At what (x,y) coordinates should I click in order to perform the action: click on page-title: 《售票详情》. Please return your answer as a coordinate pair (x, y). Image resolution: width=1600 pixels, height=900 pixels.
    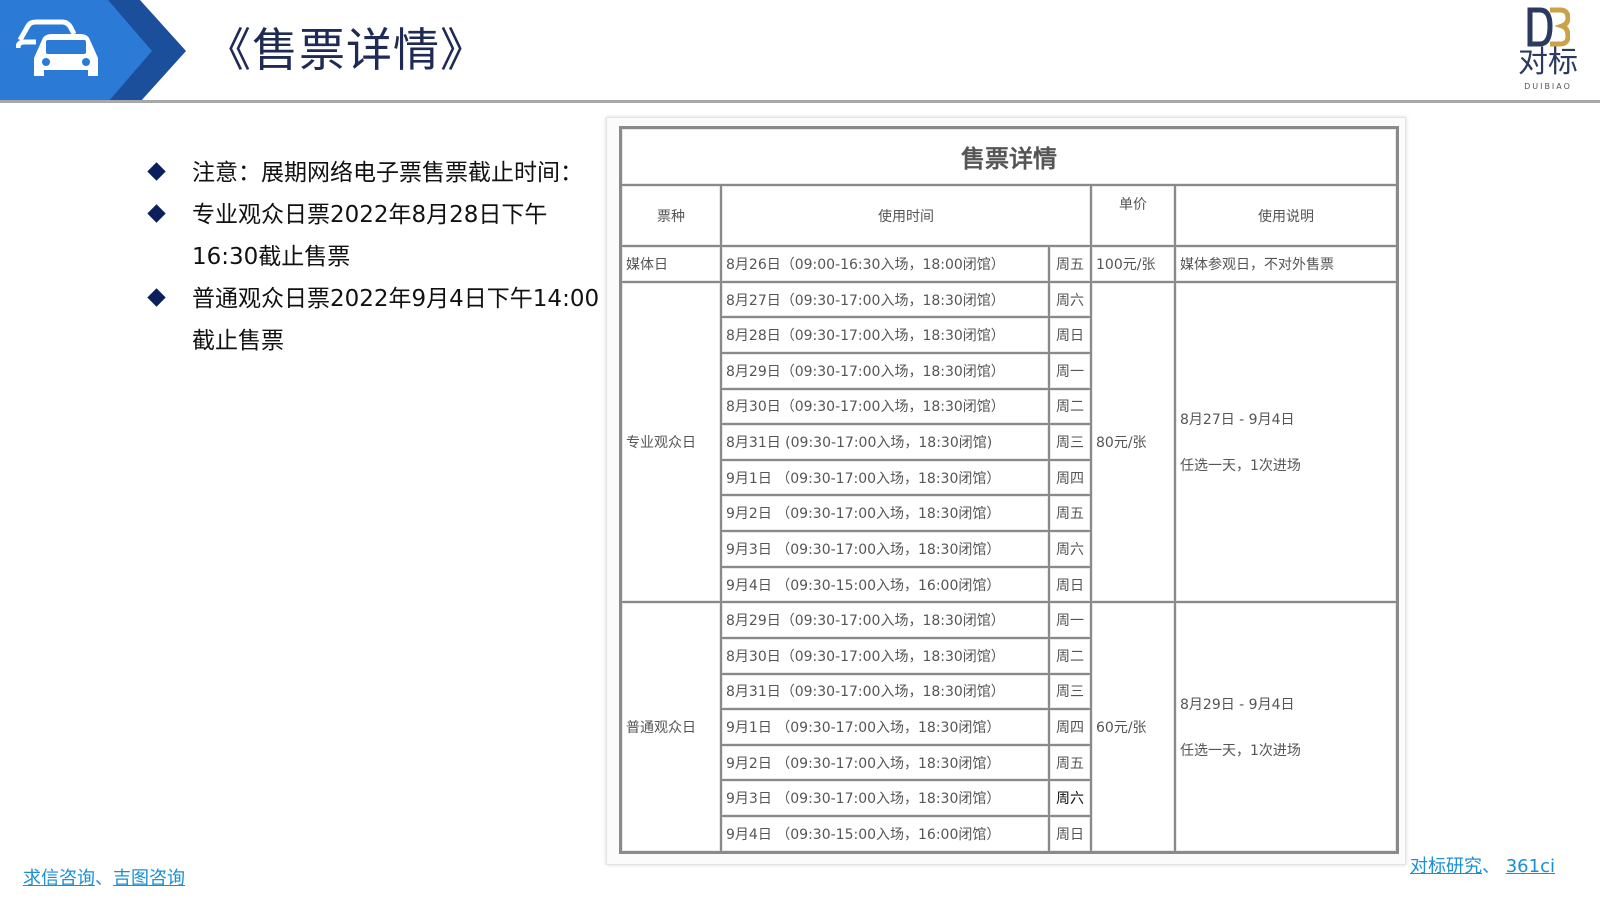
    Looking at the image, I should click on (346, 50).